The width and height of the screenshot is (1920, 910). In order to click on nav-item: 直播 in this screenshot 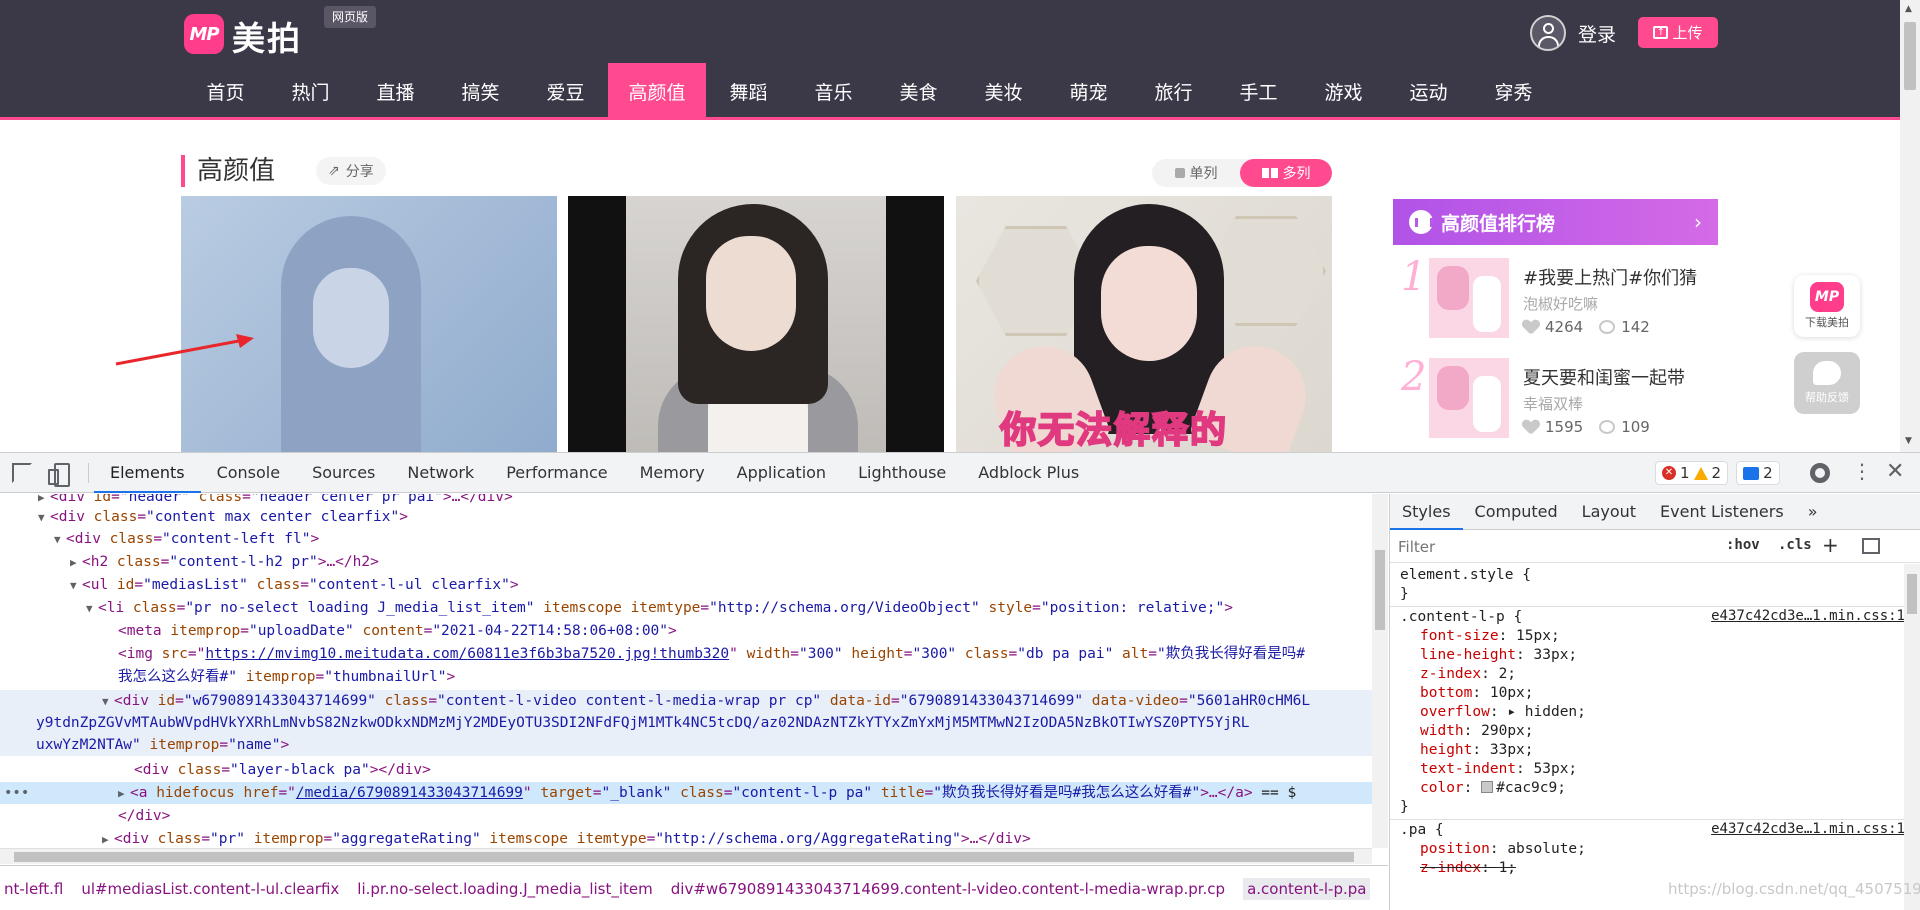, I will do `click(395, 91)`.